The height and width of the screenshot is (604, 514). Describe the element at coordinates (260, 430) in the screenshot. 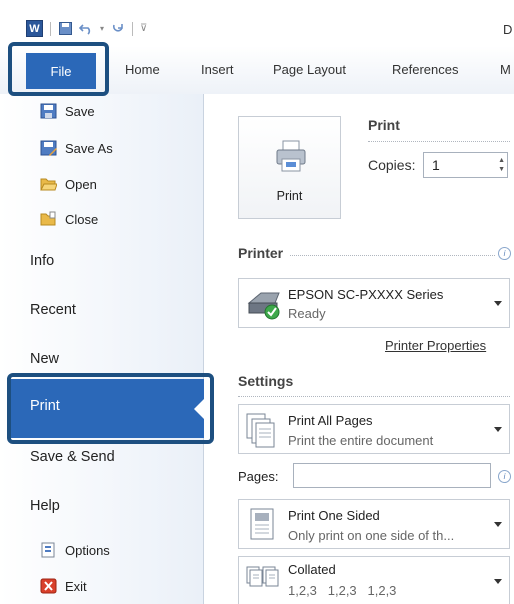

I see `pages-icon` at that location.